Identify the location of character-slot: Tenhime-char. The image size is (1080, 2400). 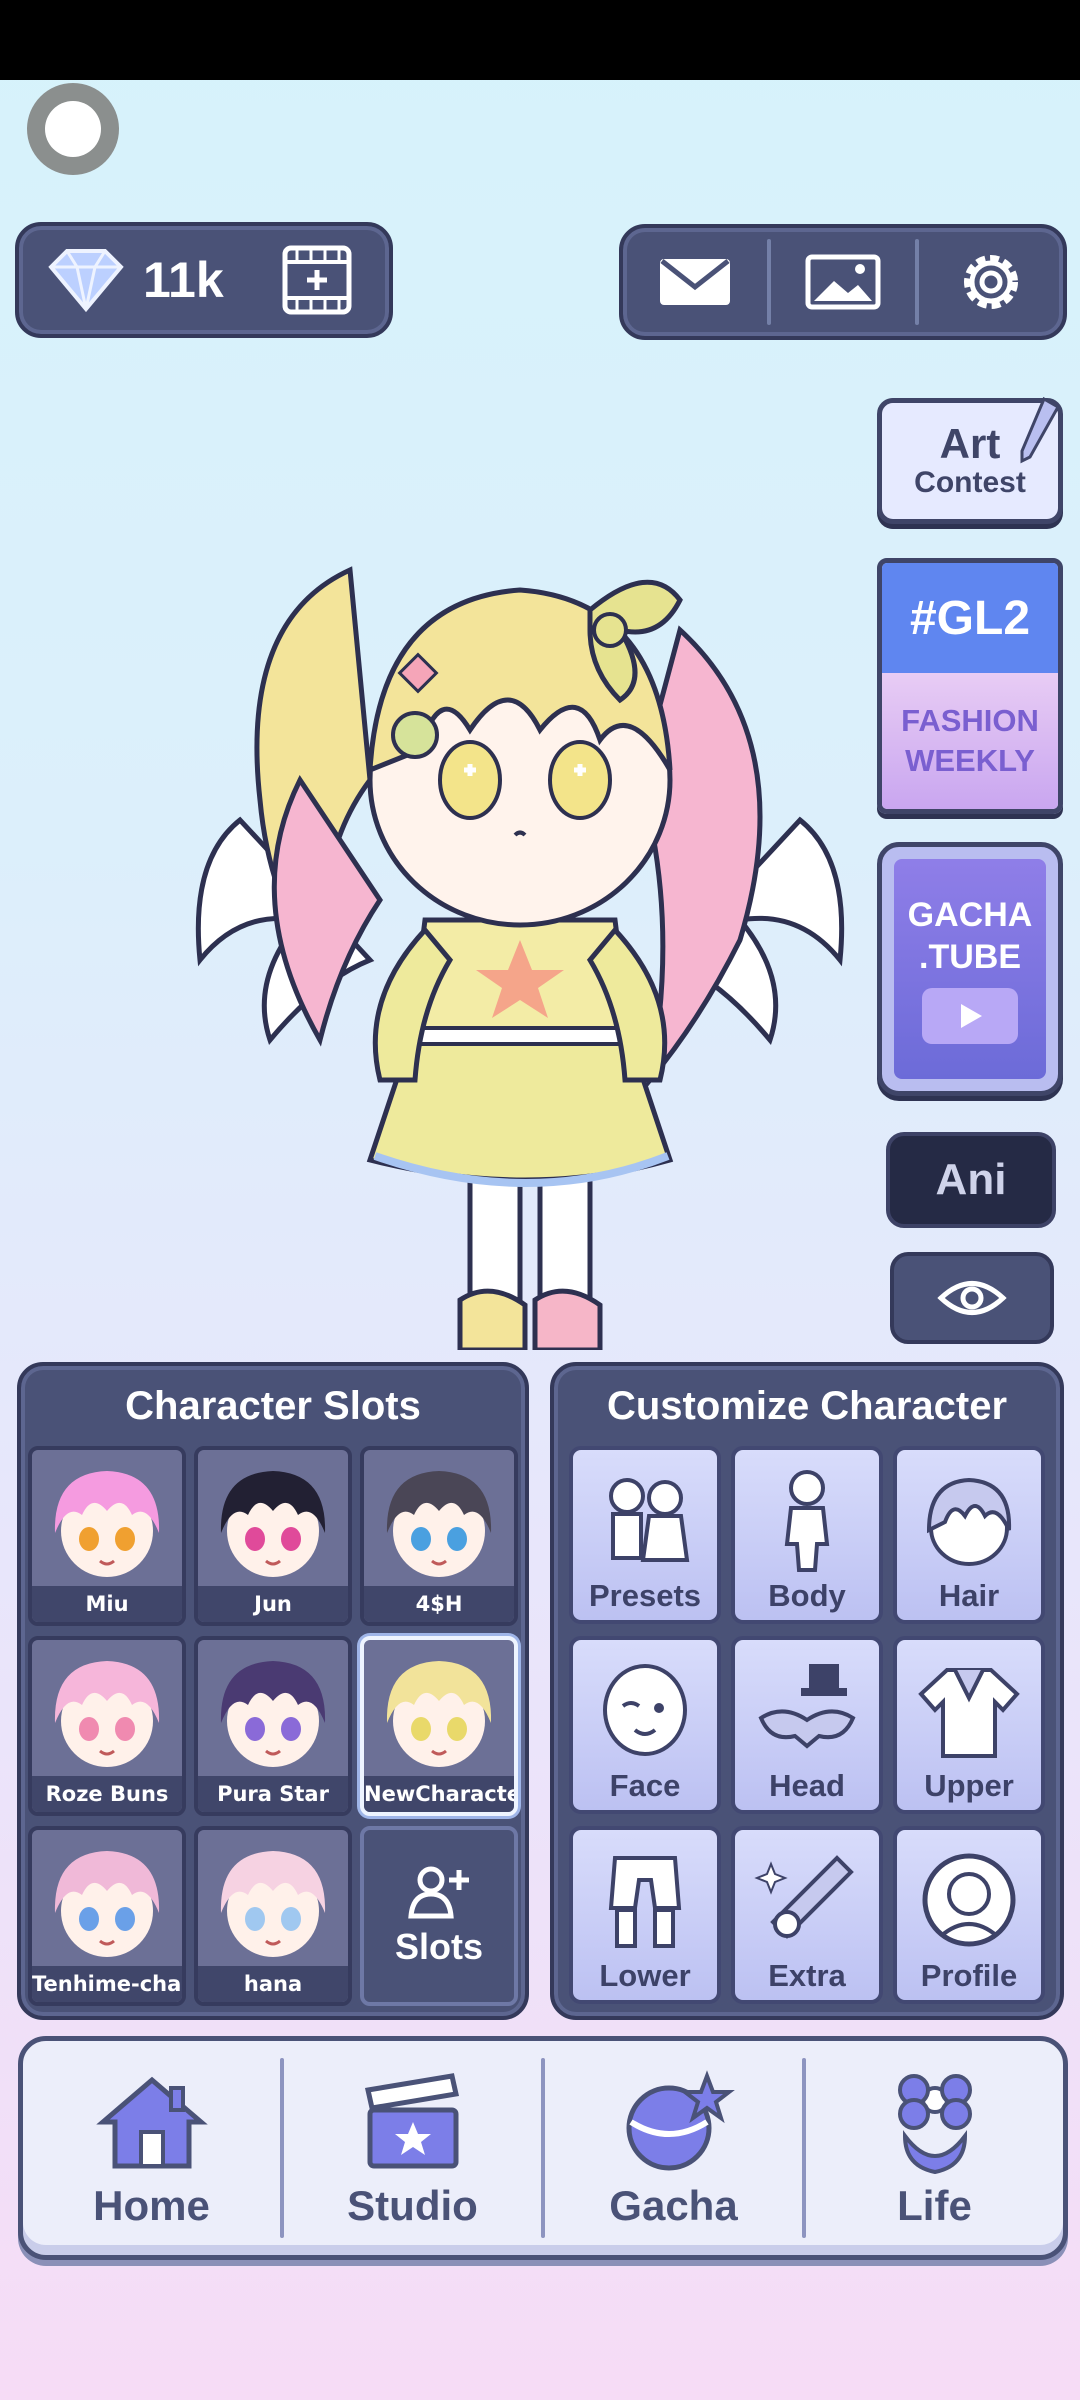
(107, 1916).